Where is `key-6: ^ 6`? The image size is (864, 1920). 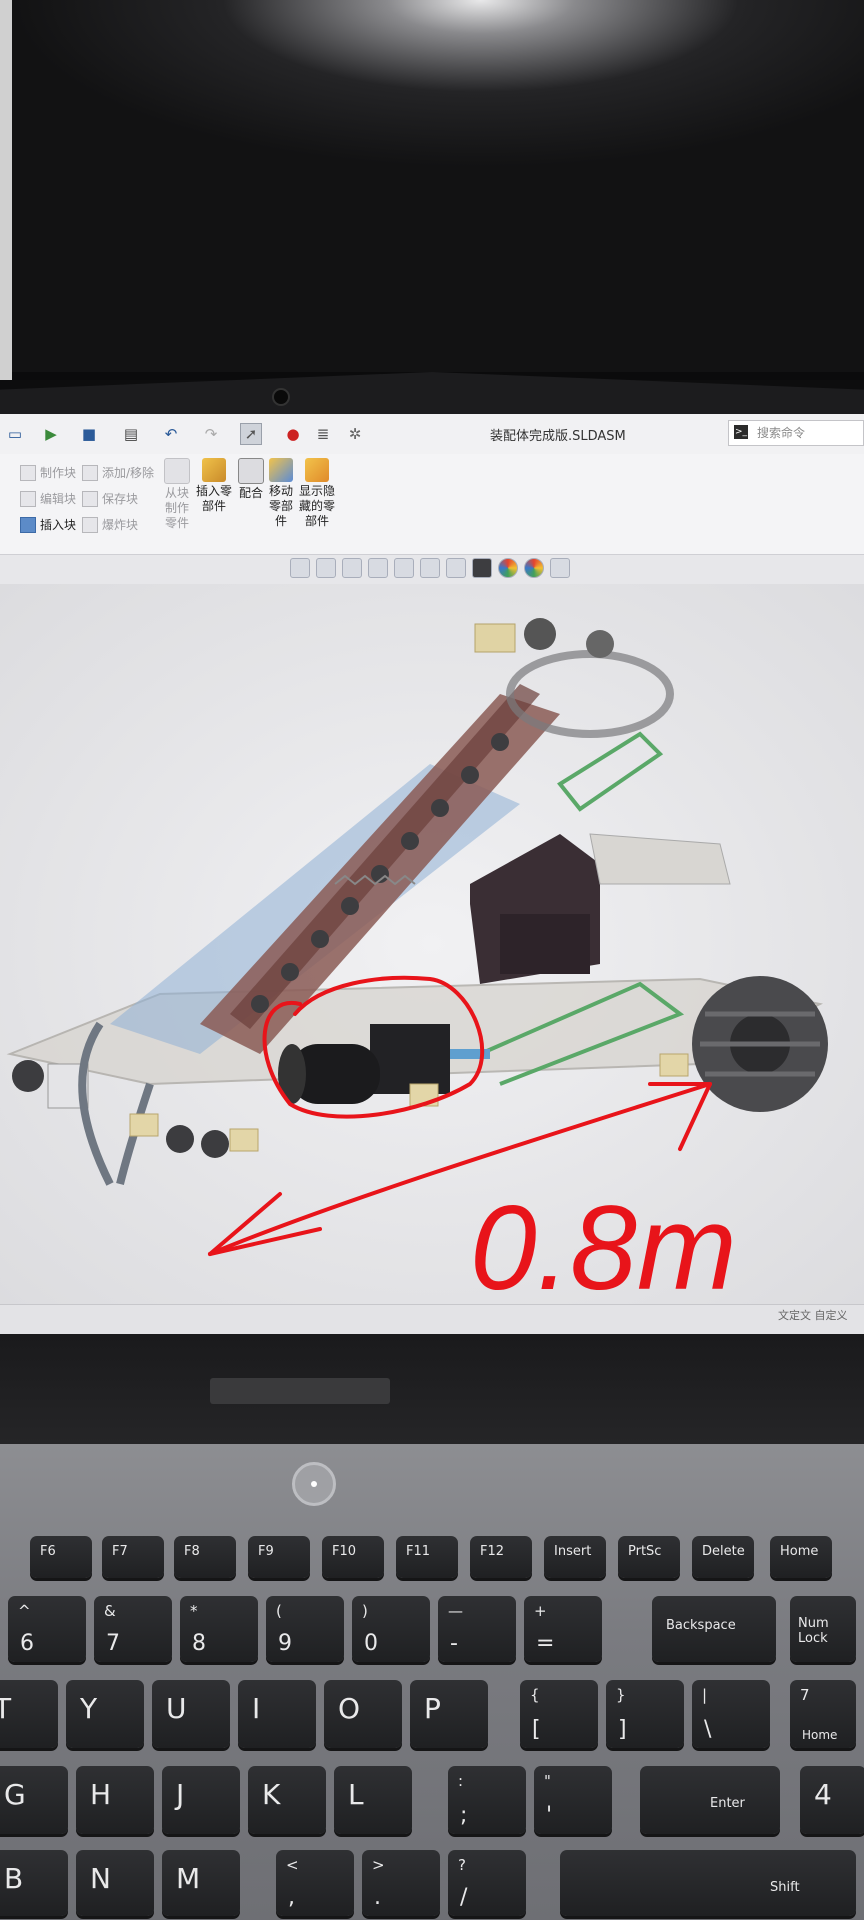 key-6: ^ 6 is located at coordinates (47, 1629).